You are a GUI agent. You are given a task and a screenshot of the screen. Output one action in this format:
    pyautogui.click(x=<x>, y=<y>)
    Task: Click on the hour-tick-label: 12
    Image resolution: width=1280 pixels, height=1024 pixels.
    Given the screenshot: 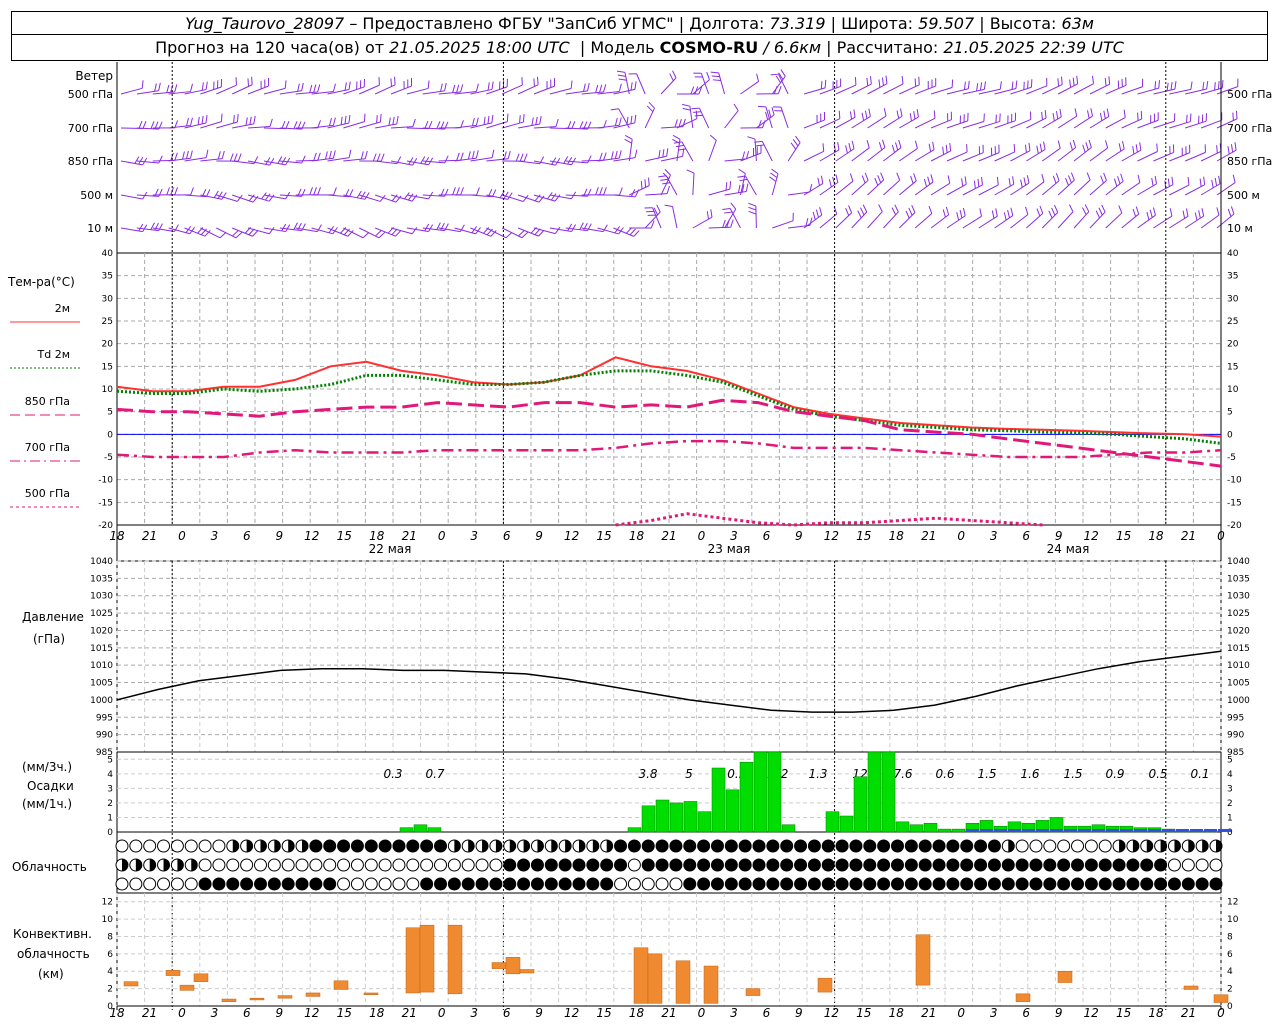 What is the action you would take?
    pyautogui.click(x=311, y=536)
    